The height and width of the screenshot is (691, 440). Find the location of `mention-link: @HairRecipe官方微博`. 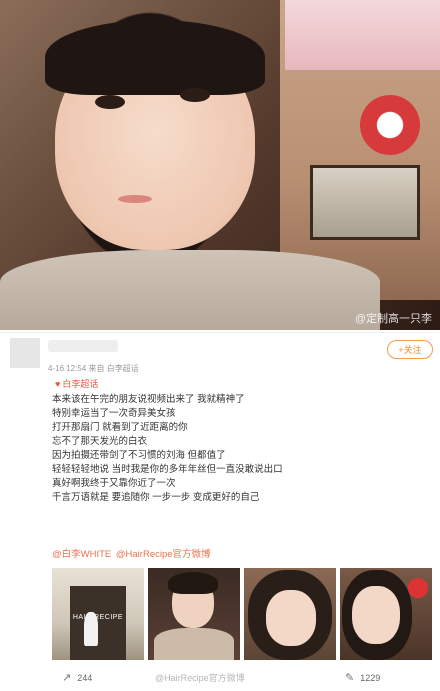

mention-link: @HairRecipe官方微博 is located at coordinates (163, 554).